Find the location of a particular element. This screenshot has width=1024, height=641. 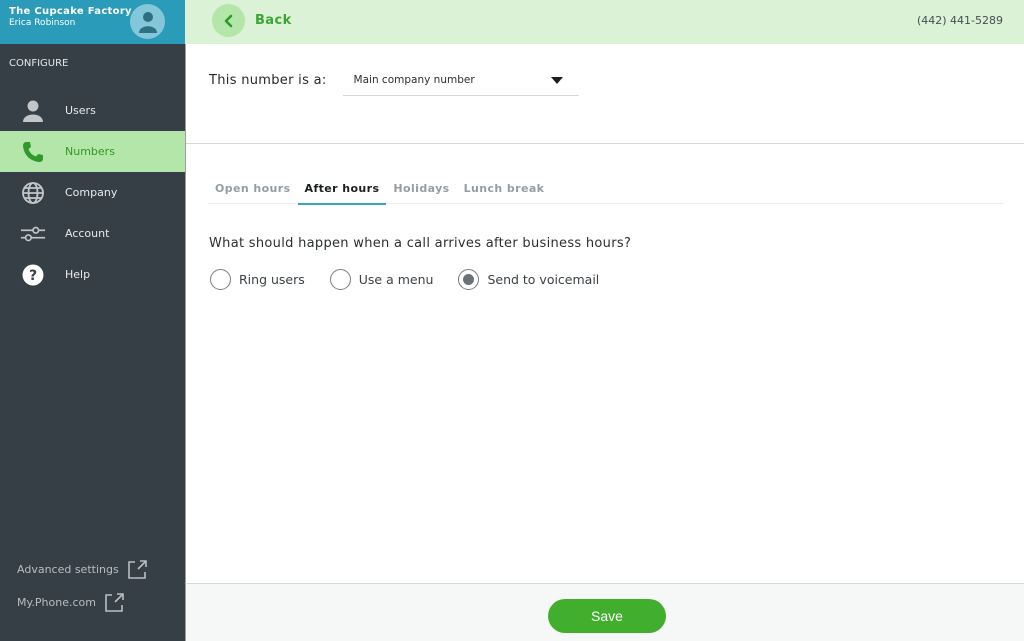

sidebar-item-label: Numbers is located at coordinates (90, 151).